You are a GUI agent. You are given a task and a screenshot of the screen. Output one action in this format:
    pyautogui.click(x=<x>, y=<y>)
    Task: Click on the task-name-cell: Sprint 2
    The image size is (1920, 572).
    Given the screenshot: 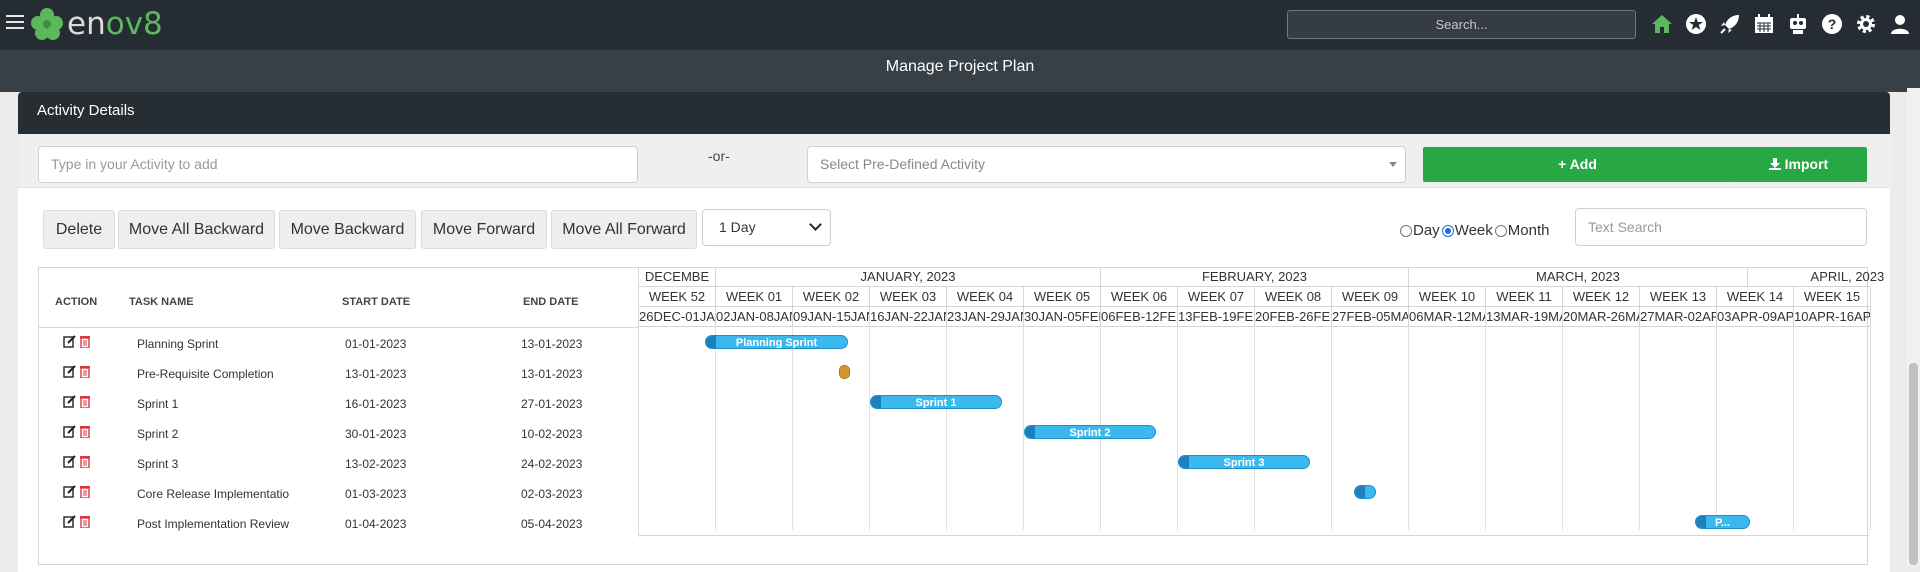 What is the action you would take?
    pyautogui.click(x=158, y=434)
    